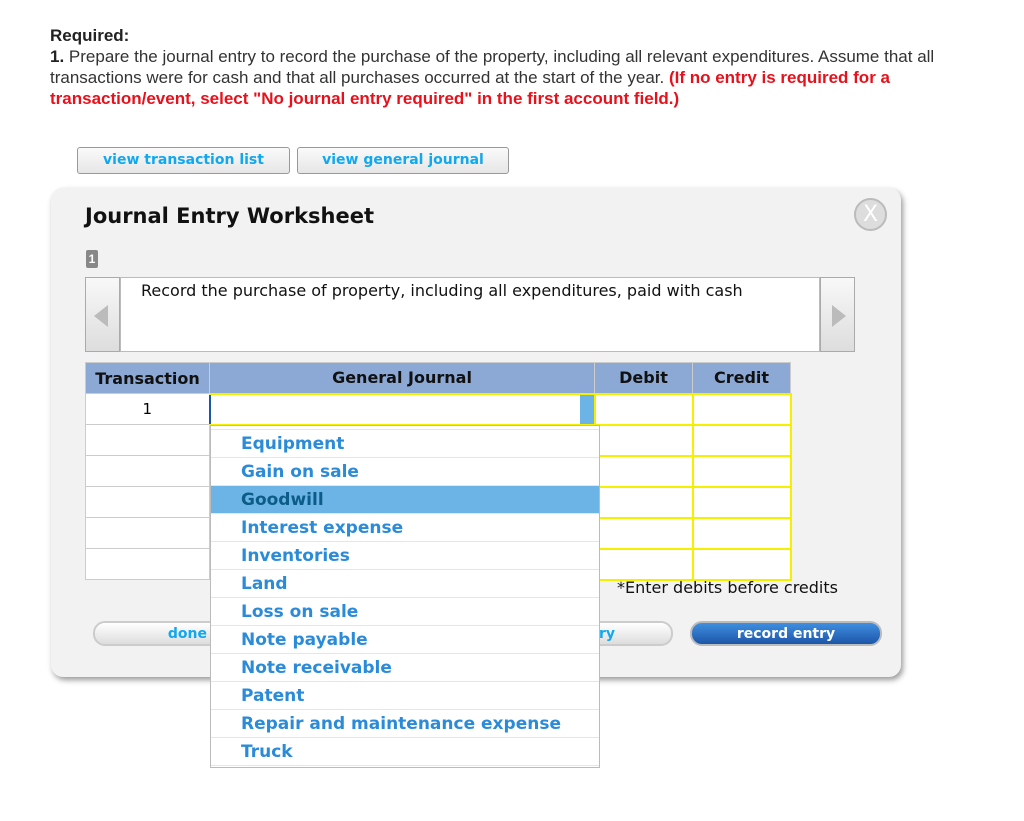  What do you see at coordinates (57, 56) in the screenshot?
I see `question-number: 1.` at bounding box center [57, 56].